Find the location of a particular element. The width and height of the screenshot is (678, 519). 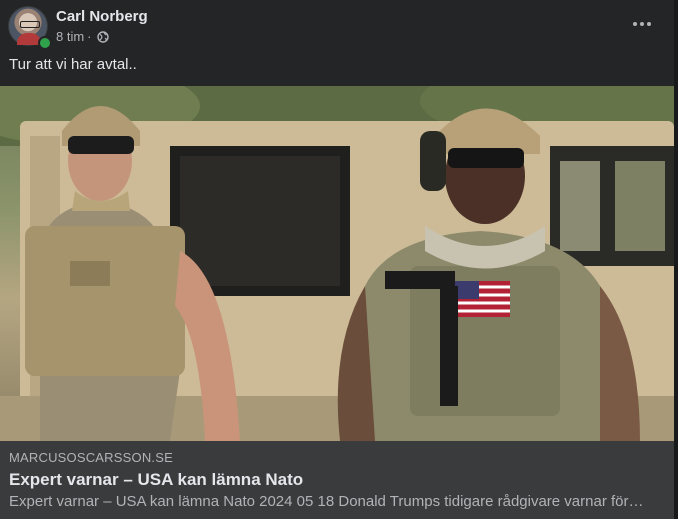

author-name: Carl Norberg is located at coordinates (102, 16).